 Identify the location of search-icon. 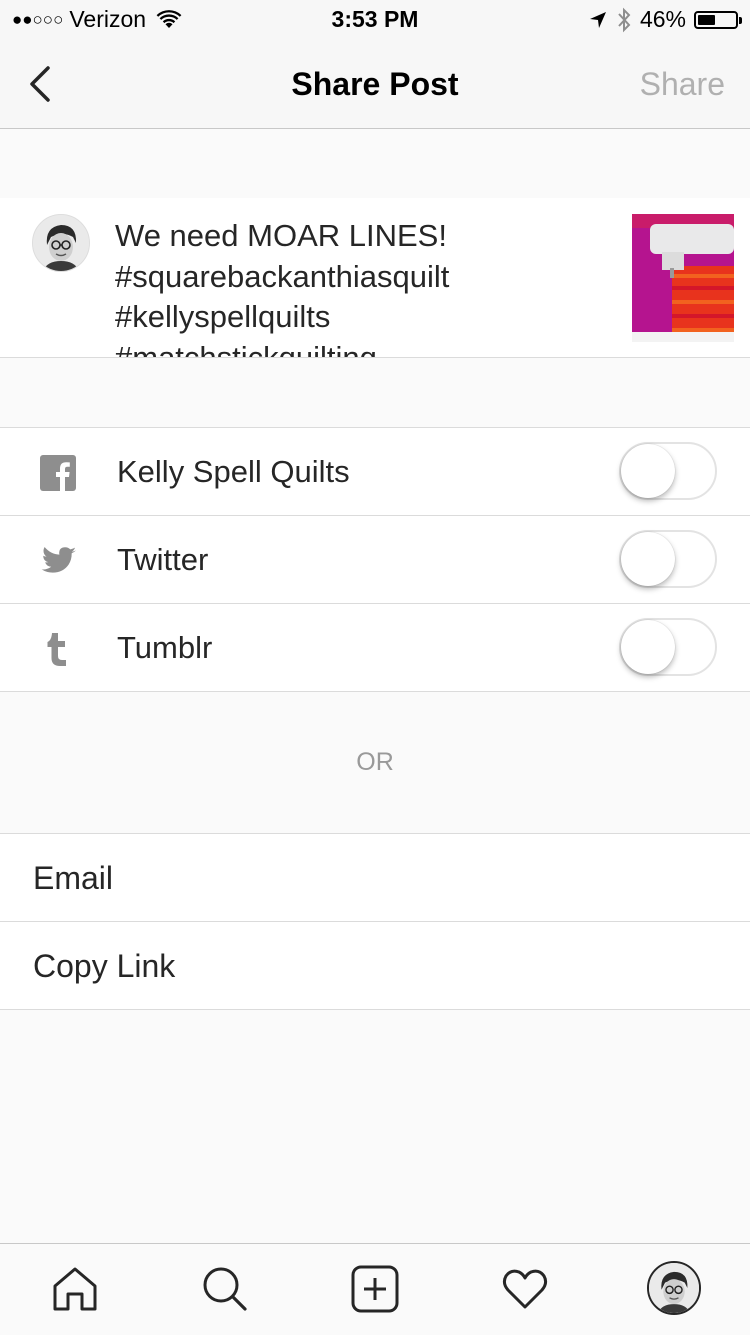
(225, 1289).